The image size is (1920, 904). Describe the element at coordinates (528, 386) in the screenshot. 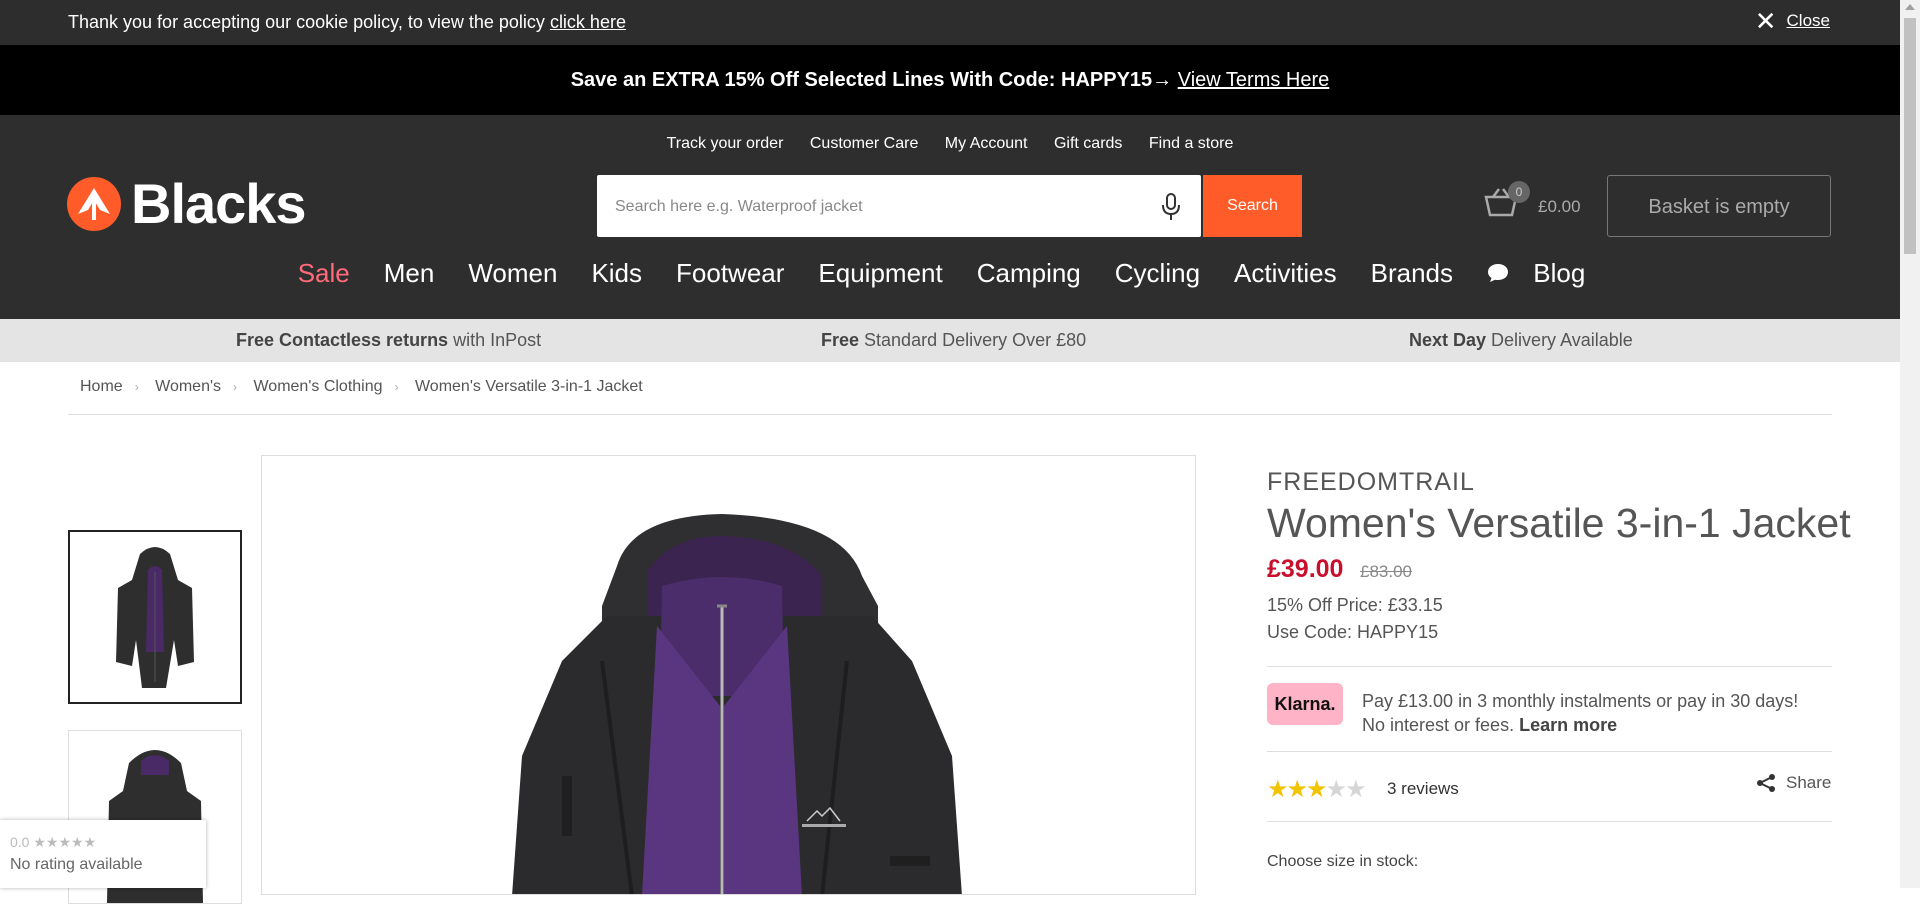

I see `breadcrumb-current: Women's Versatile 3-in-1 Jacket` at that location.